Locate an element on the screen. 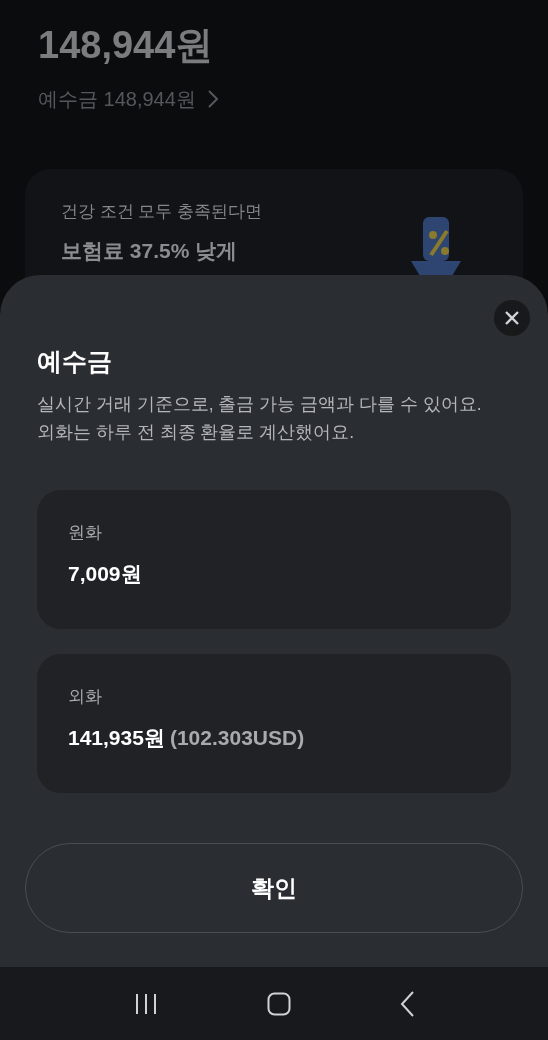 The image size is (548, 1040). banner-title: 보험료 37.5% 낮게 is located at coordinates (150, 250).